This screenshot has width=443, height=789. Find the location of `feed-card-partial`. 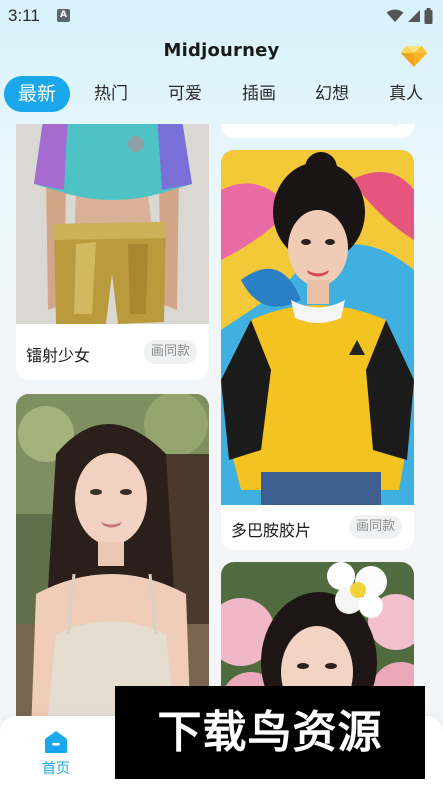

feed-card-partial is located at coordinates (317, 131).